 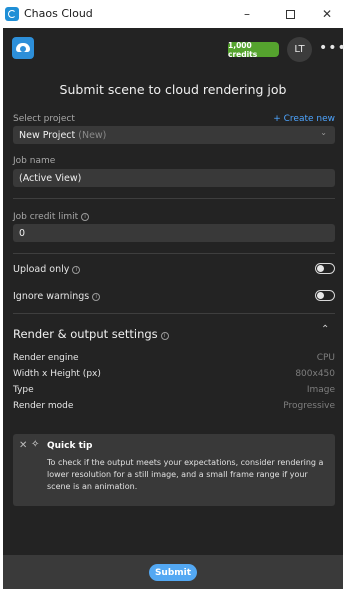 I want to click on app-logo-icon, so click(x=12, y=14).